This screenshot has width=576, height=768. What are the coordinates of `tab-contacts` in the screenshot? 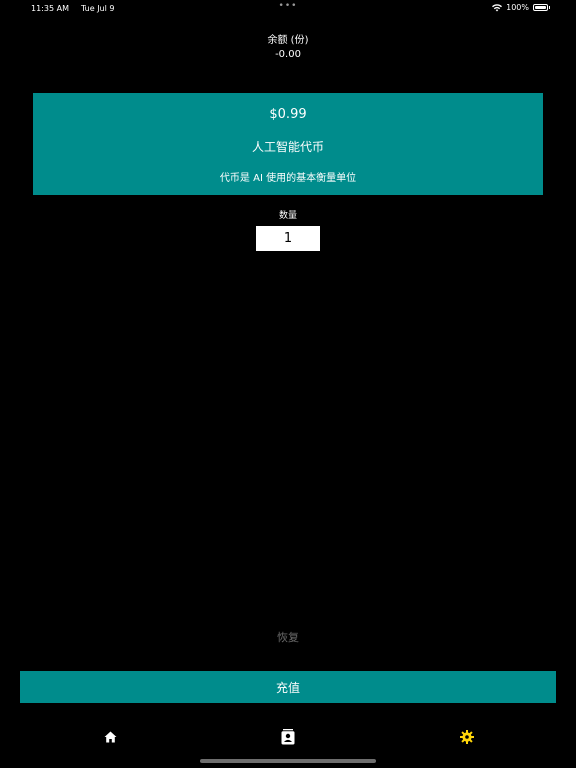 It's located at (288, 737).